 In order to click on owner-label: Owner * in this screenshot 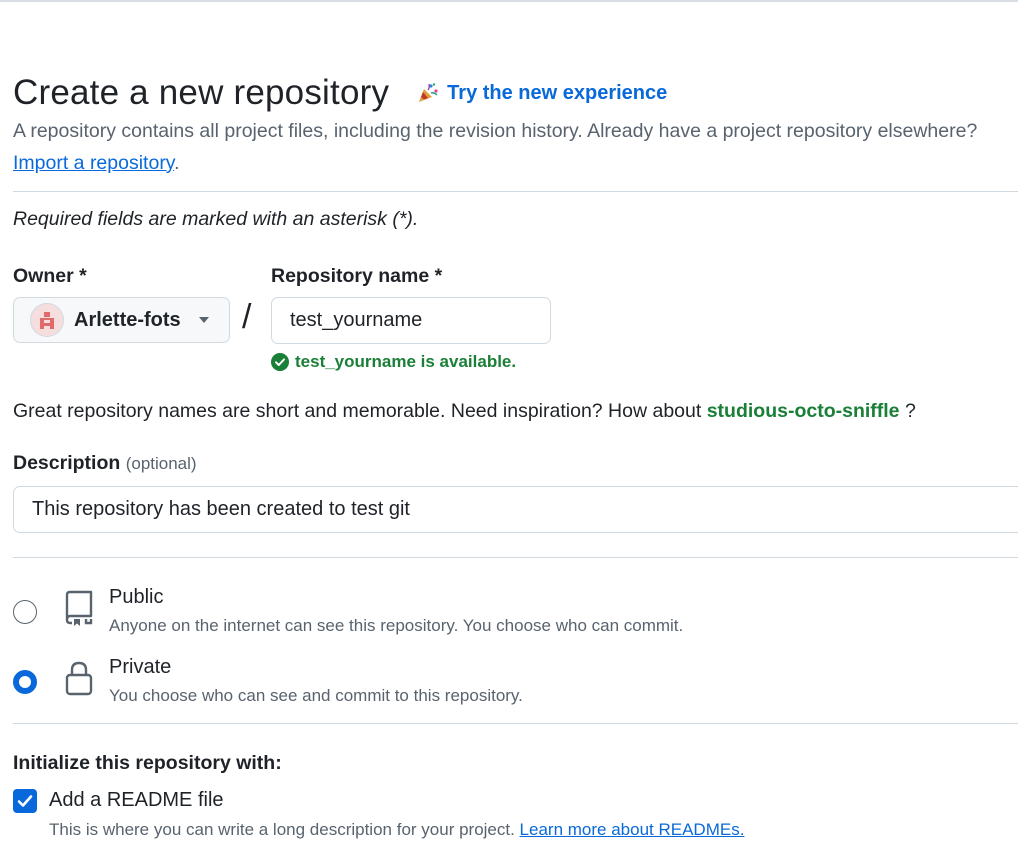, I will do `click(50, 276)`.